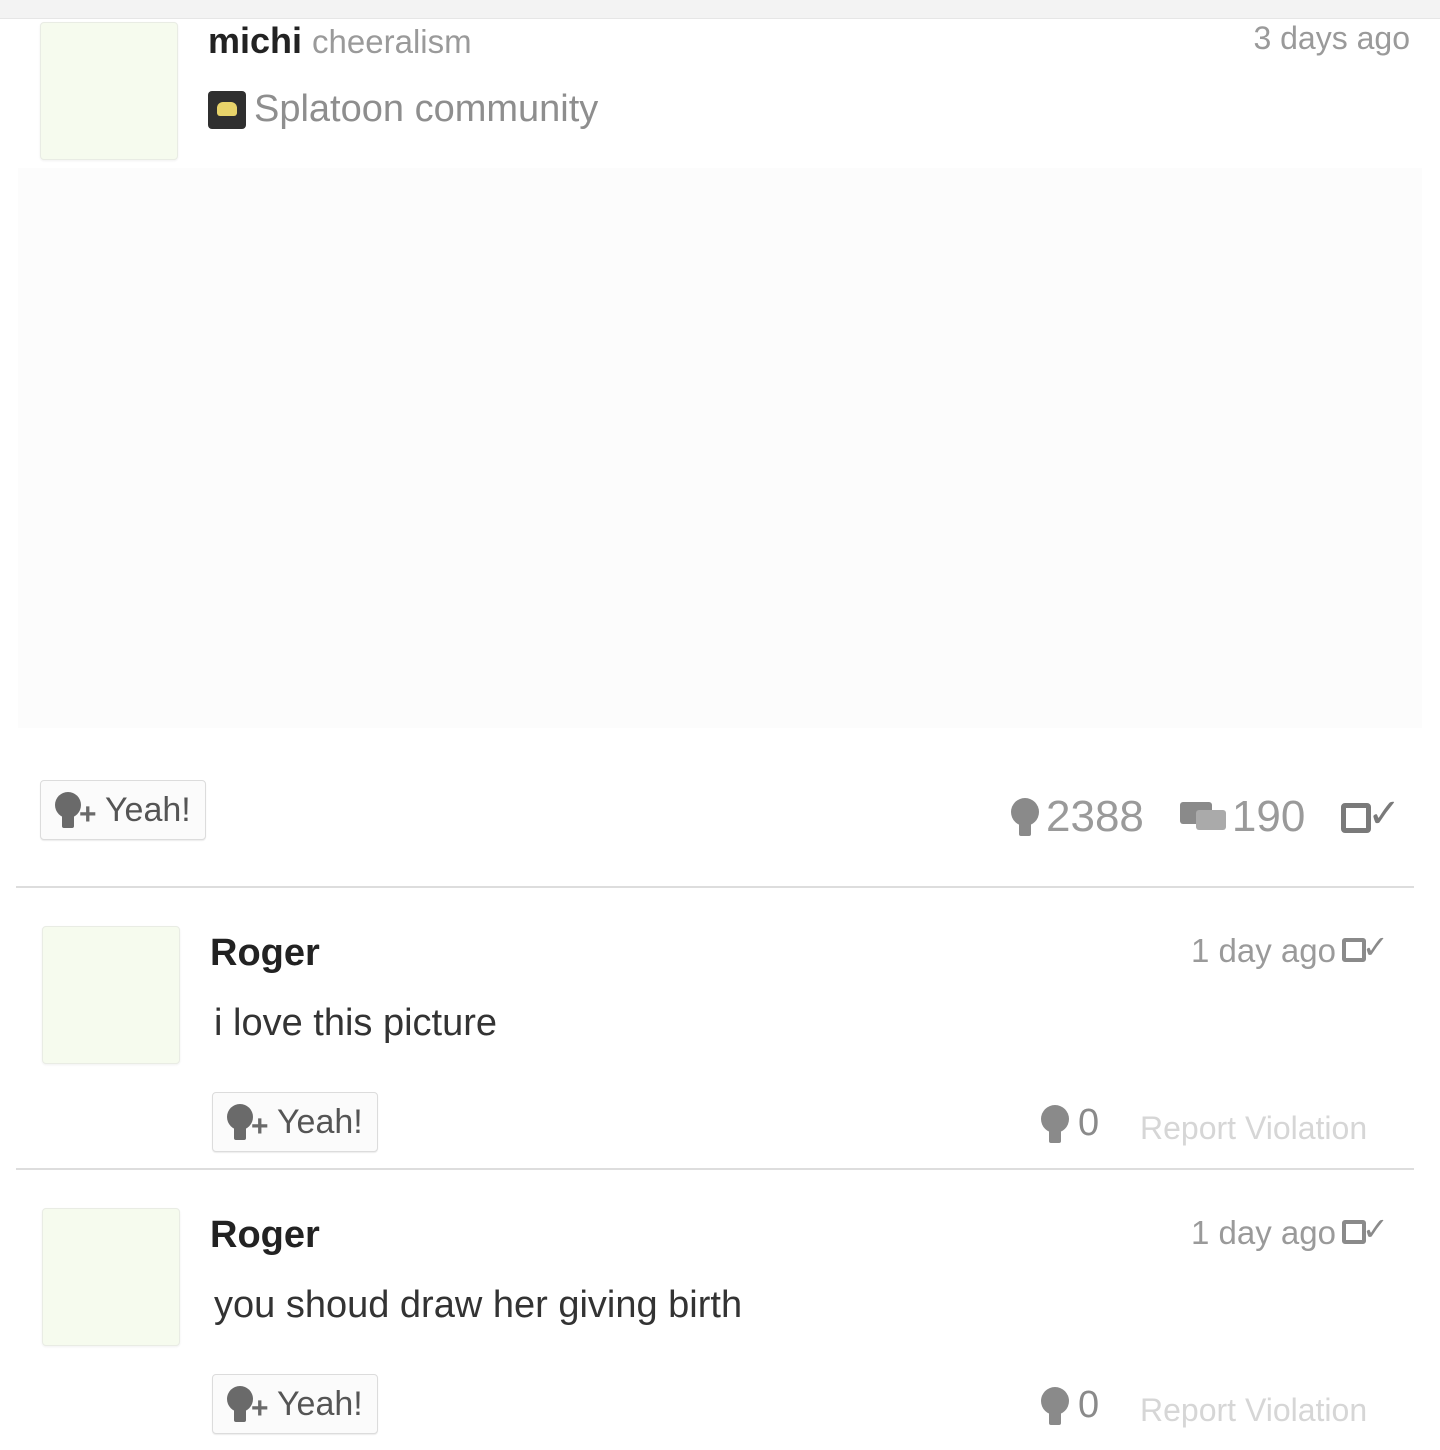  I want to click on post-stats: 2388 190 ✓, so click(1205, 817).